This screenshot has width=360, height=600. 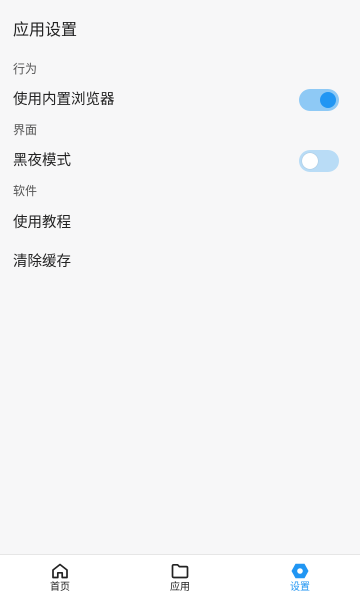 I want to click on setting-label-clear-cache: 清除缓存, so click(x=42, y=262).